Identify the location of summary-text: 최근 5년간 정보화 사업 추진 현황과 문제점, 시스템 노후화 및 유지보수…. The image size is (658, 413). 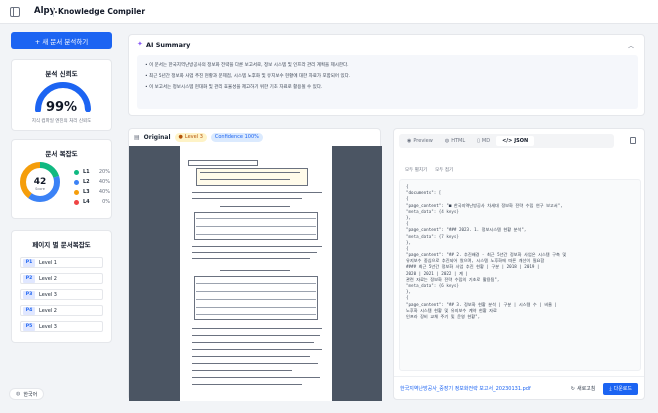
(250, 76).